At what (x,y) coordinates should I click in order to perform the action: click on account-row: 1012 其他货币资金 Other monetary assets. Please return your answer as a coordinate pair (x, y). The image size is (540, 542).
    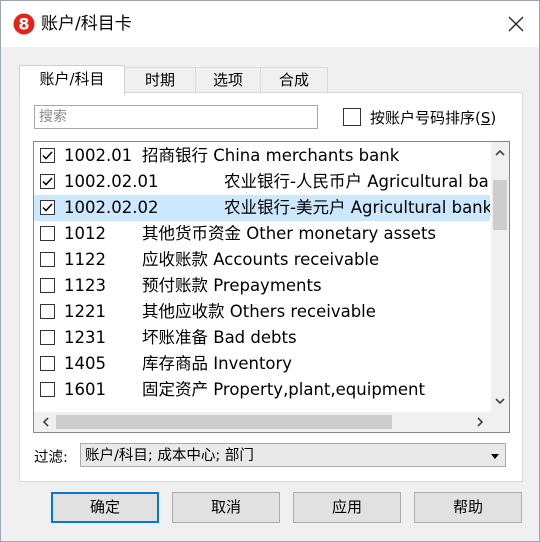
    Looking at the image, I should click on (262, 234).